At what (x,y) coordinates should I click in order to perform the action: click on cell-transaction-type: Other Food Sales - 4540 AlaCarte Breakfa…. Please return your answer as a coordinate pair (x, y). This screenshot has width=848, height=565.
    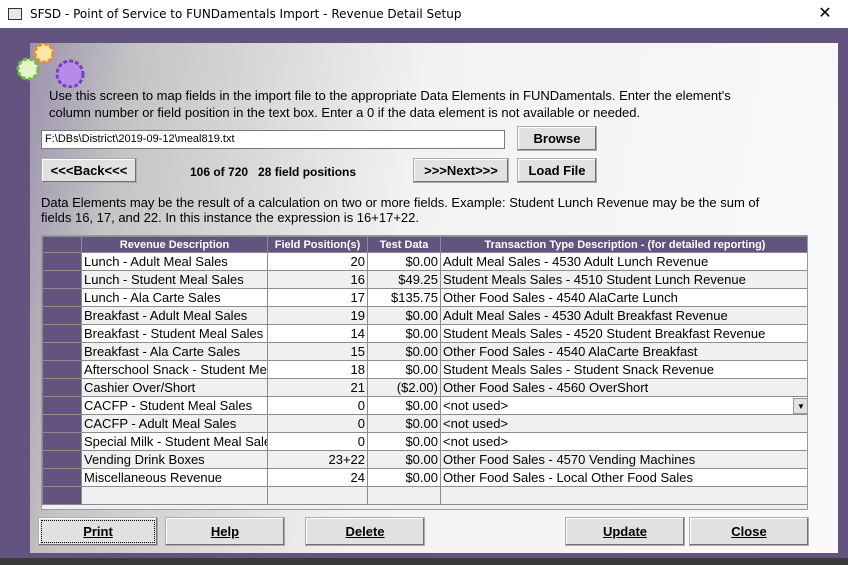
    Looking at the image, I should click on (623, 351).